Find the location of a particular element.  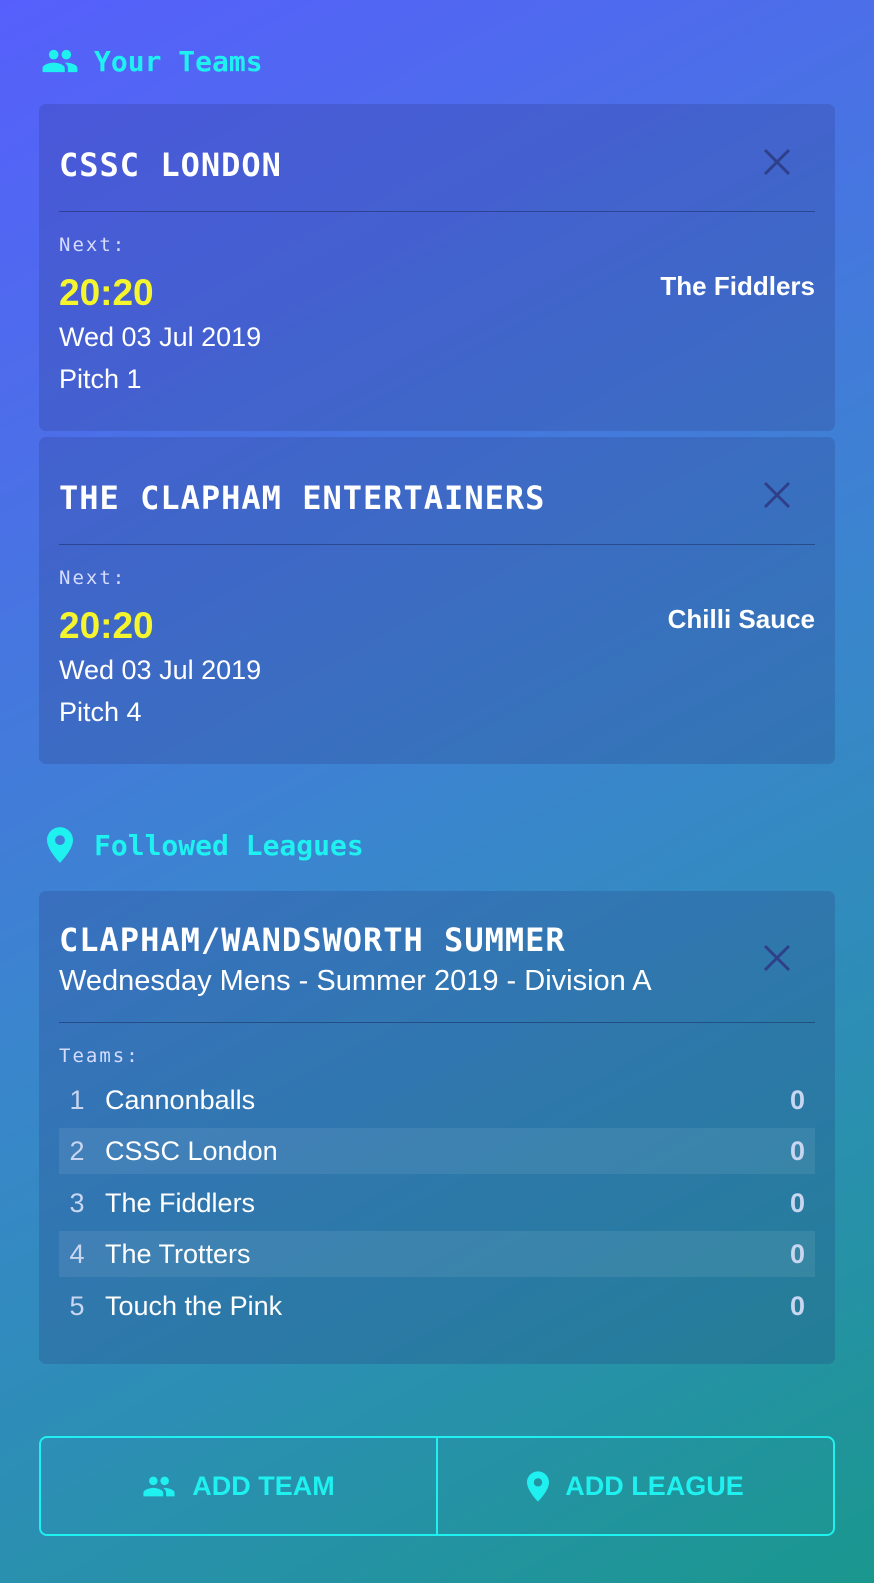

standings-row: 4 The Trotters 0 is located at coordinates (437, 1254).